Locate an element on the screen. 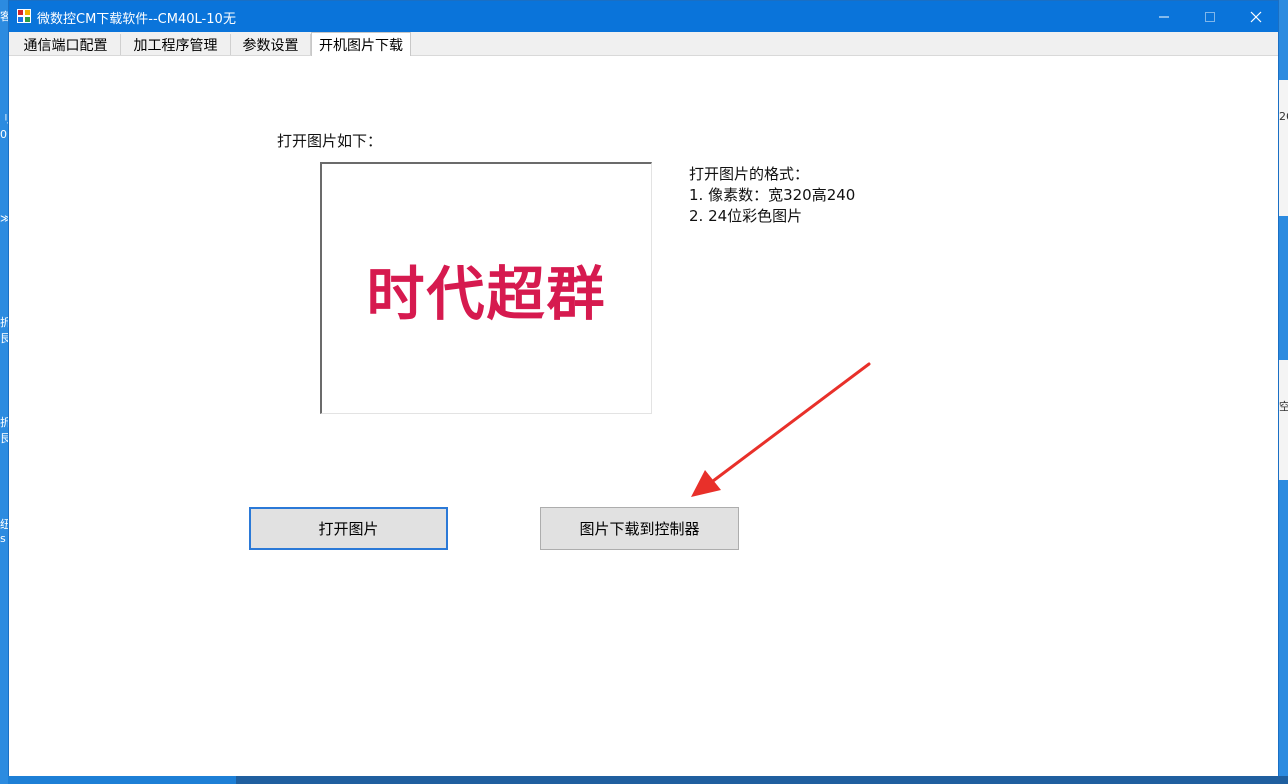 This screenshot has height=784, width=1288. preview-image-text: 时代超群 is located at coordinates (486, 293).